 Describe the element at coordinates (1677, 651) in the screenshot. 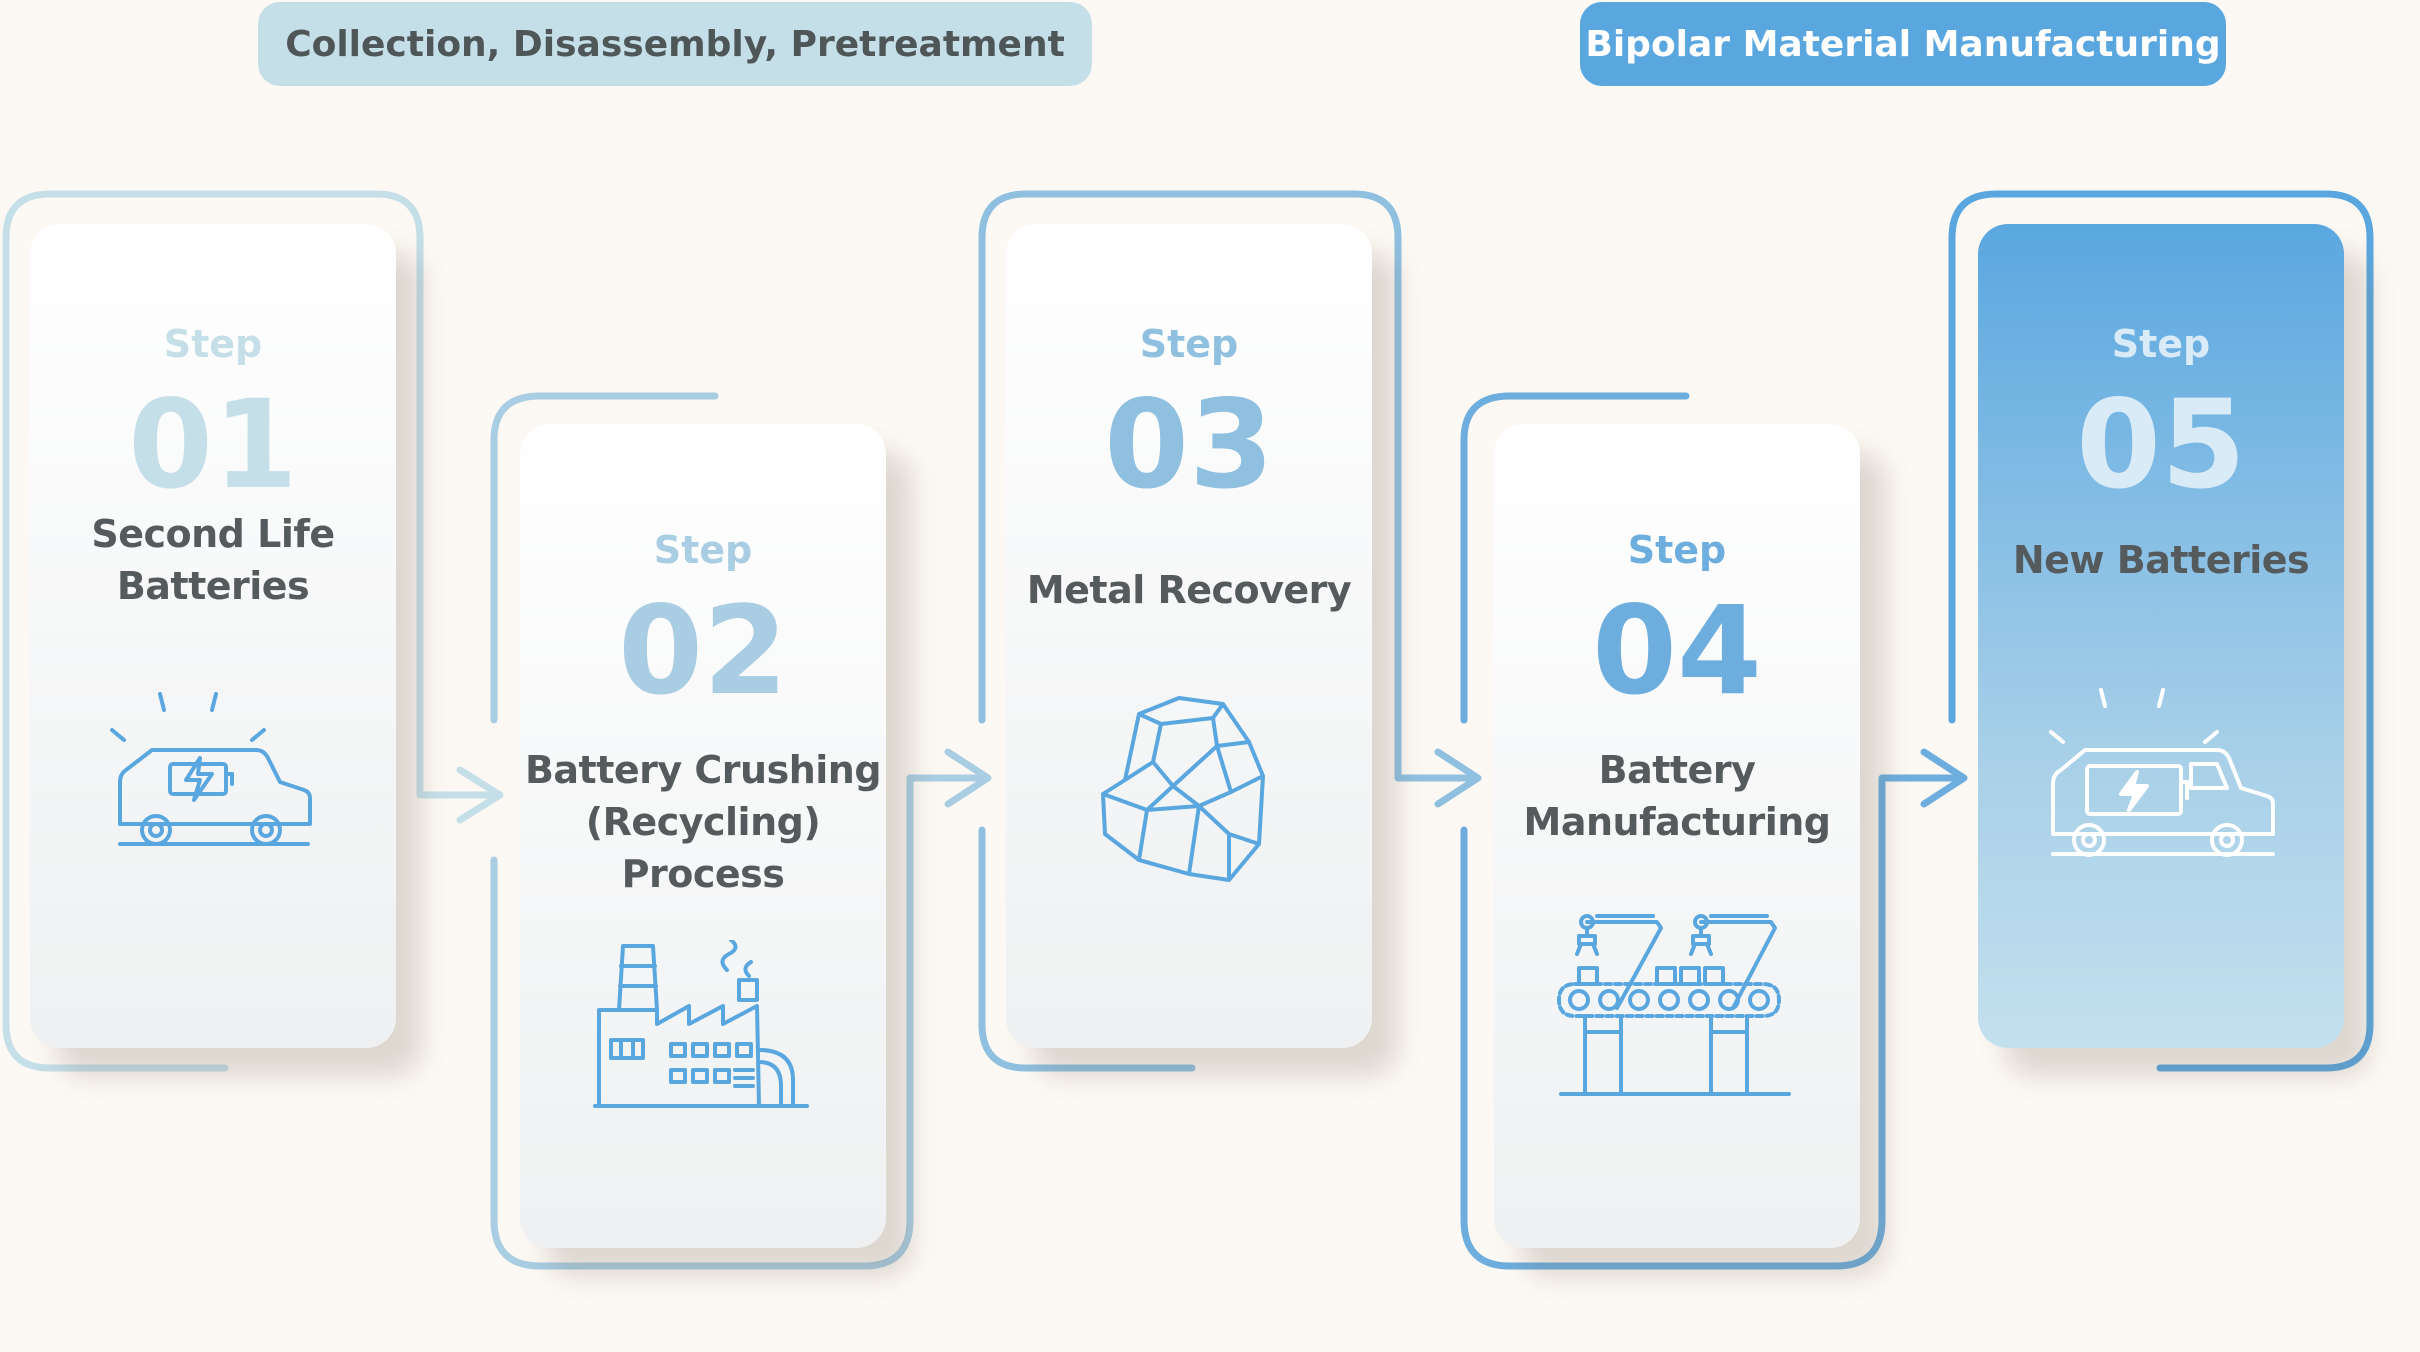

I see `step-number: 04` at that location.